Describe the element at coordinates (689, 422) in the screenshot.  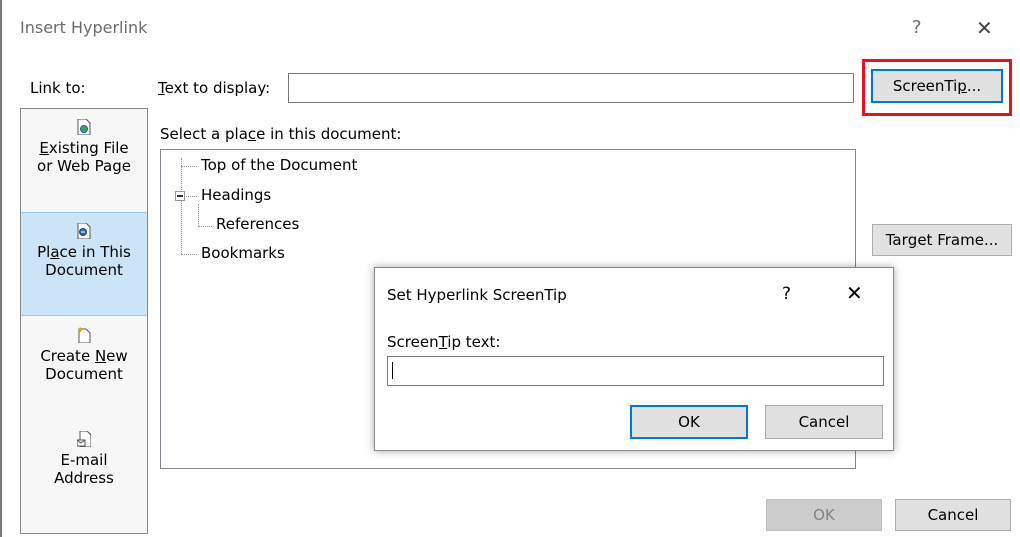
I see `screentip-ok-button: OK` at that location.